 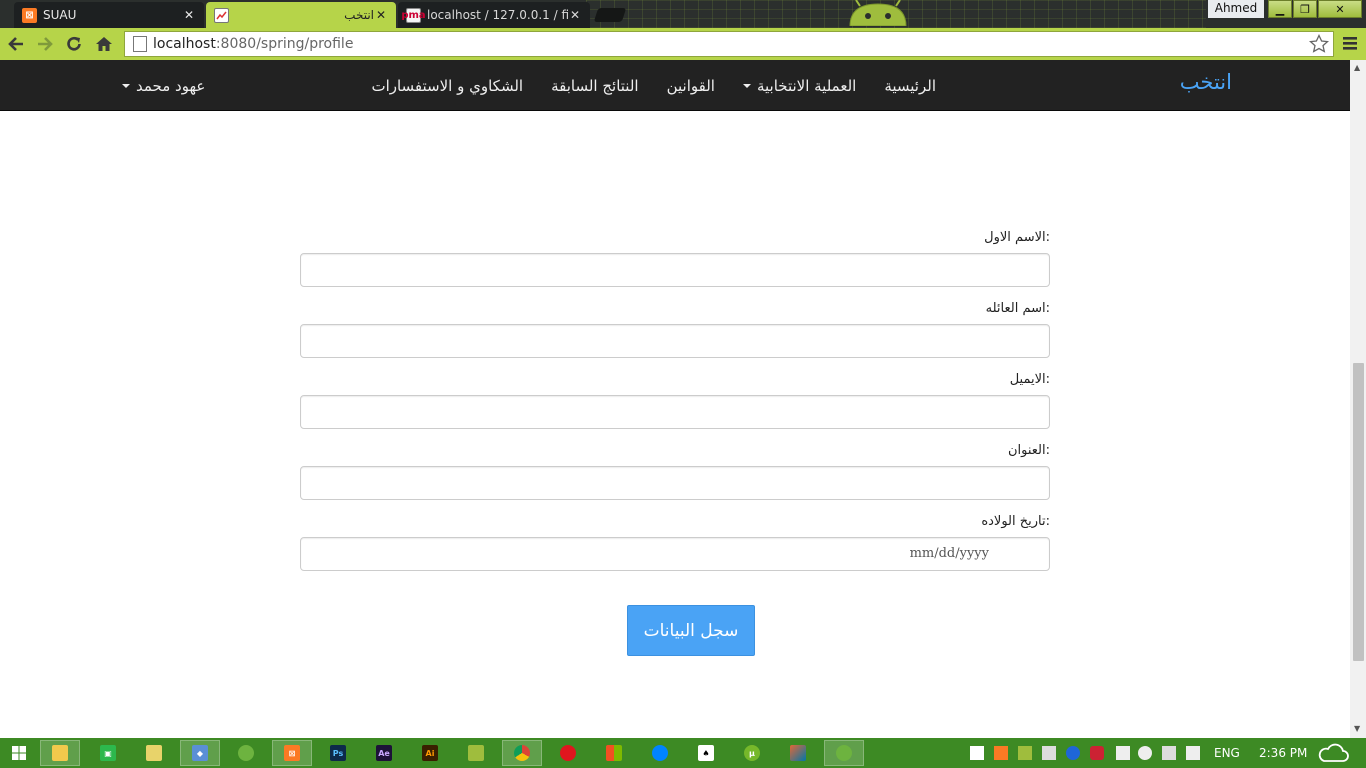 What do you see at coordinates (1358, 512) in the screenshot?
I see `scrollbar-thumb` at bounding box center [1358, 512].